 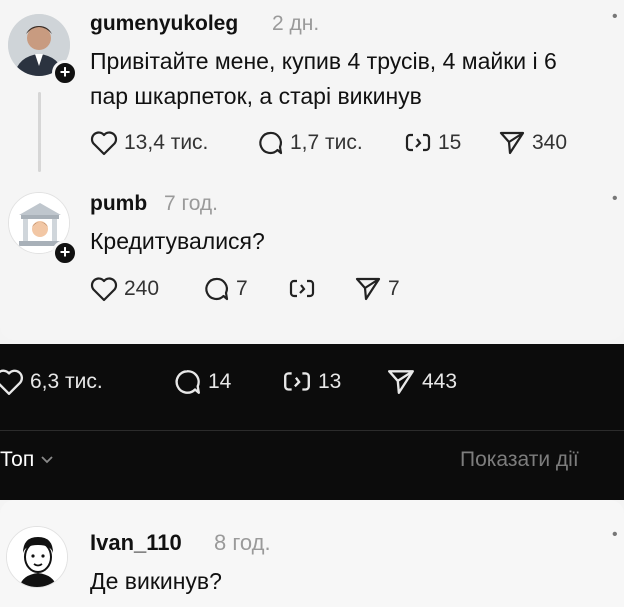 I want to click on repost-count: 13, so click(x=330, y=381).